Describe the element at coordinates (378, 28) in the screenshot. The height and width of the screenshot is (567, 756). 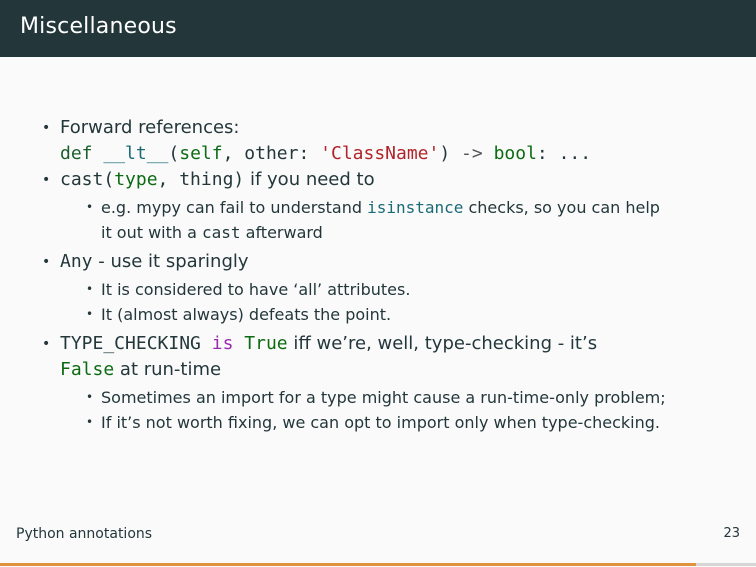
I see `slide-title-bar: Miscellaneous` at that location.